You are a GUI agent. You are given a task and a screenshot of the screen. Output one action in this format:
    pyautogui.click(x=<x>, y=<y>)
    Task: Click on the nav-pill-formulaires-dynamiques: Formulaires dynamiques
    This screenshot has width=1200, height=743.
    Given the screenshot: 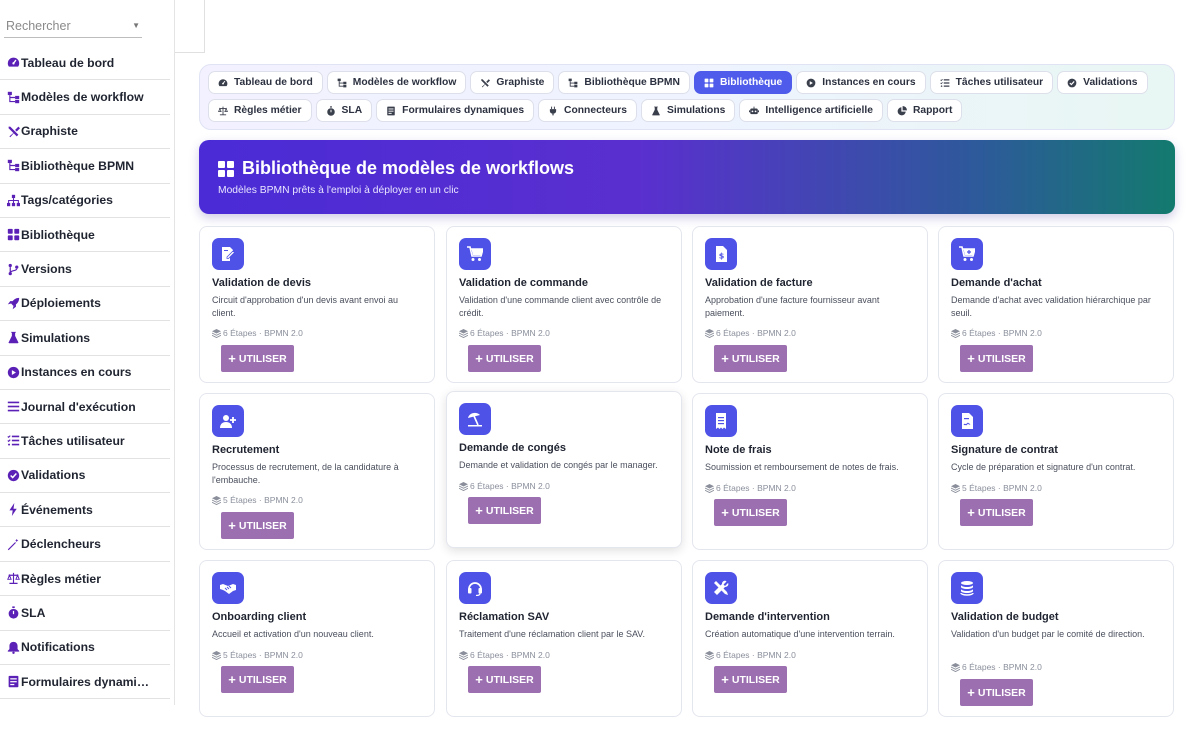 What is the action you would take?
    pyautogui.click(x=455, y=110)
    